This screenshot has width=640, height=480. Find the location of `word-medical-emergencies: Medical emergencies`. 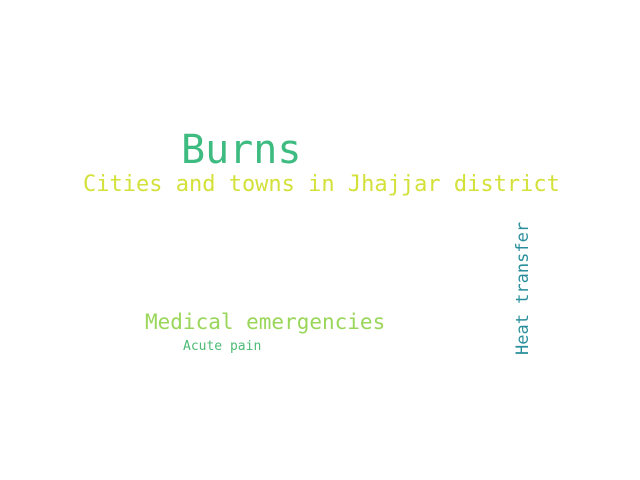

word-medical-emergencies: Medical emergencies is located at coordinates (265, 322).